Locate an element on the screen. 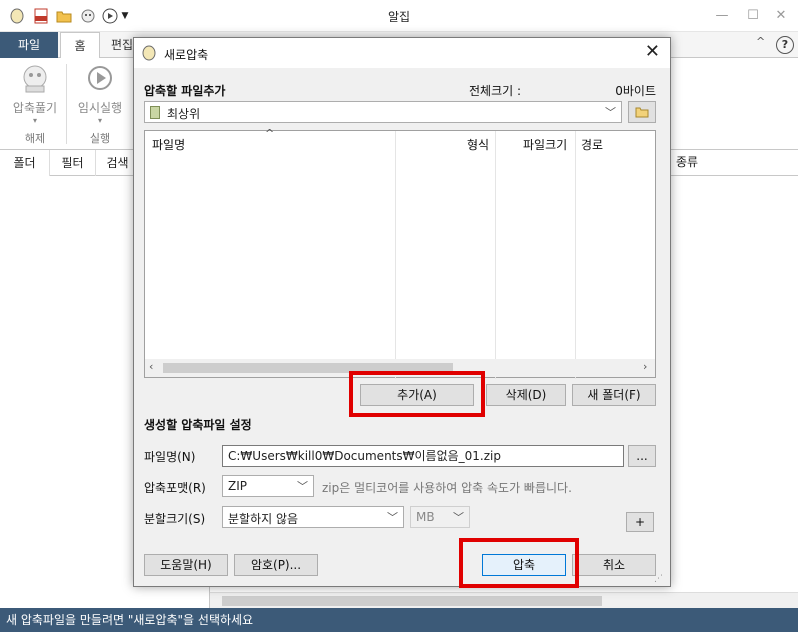 The height and width of the screenshot is (632, 798). group-label-extract: 해제 is located at coordinates (35, 138).